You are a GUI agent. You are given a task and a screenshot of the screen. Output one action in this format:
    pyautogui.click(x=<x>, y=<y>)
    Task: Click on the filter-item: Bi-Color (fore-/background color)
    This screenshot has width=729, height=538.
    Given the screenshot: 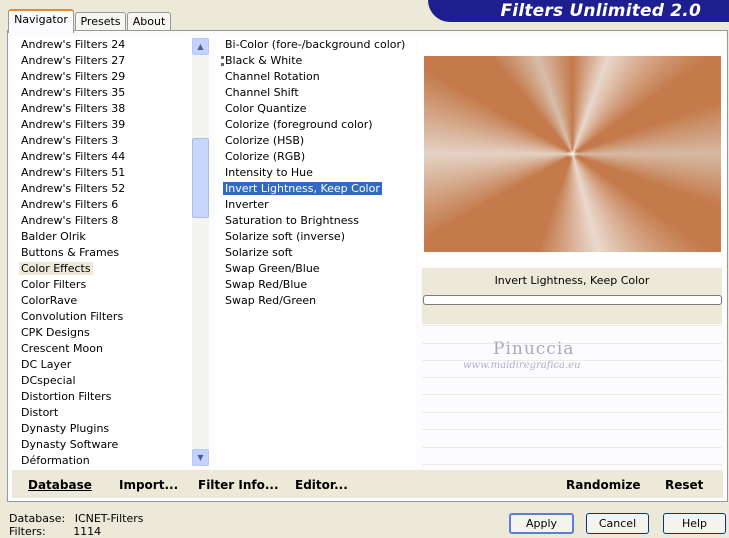 What is the action you would take?
    pyautogui.click(x=316, y=45)
    